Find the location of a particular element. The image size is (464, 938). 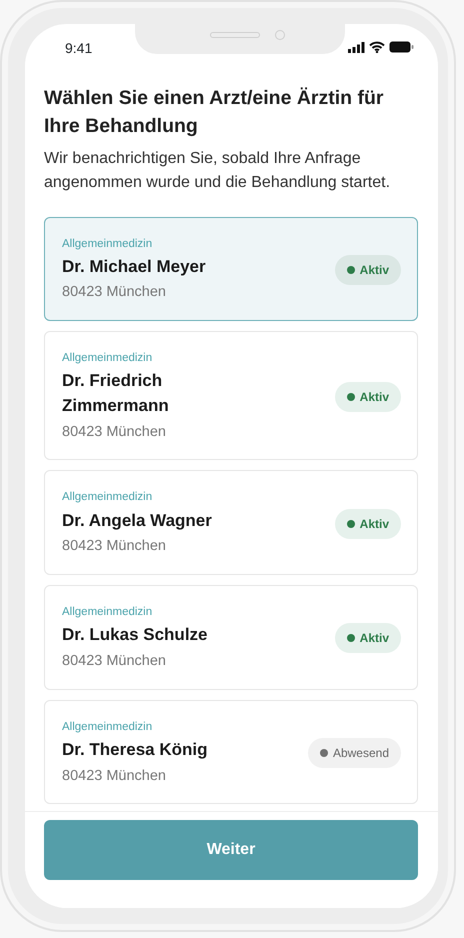

doctor-card: Allgemeinmedizin Dr. Lukas Schulze 80423 München Aktiv is located at coordinates (231, 637).